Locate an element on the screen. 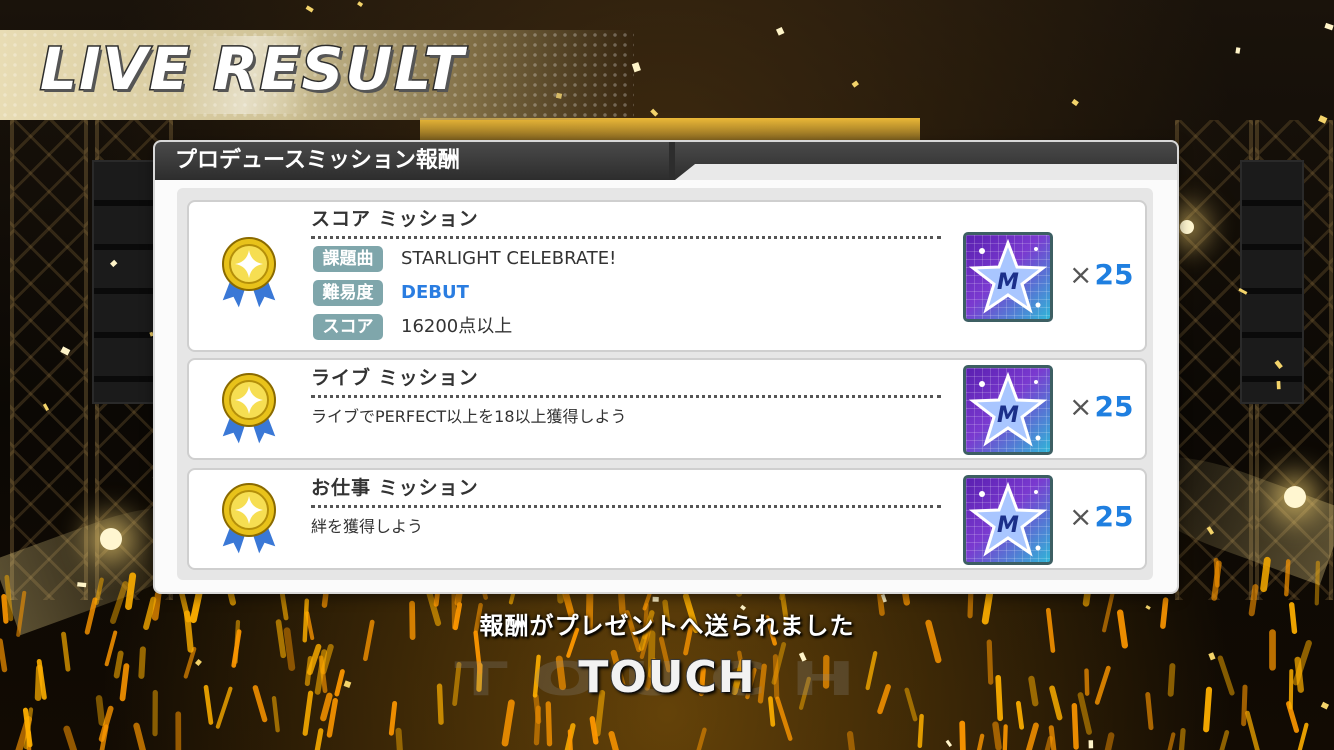 The image size is (1334, 750). speaker-stack-right is located at coordinates (1272, 282).